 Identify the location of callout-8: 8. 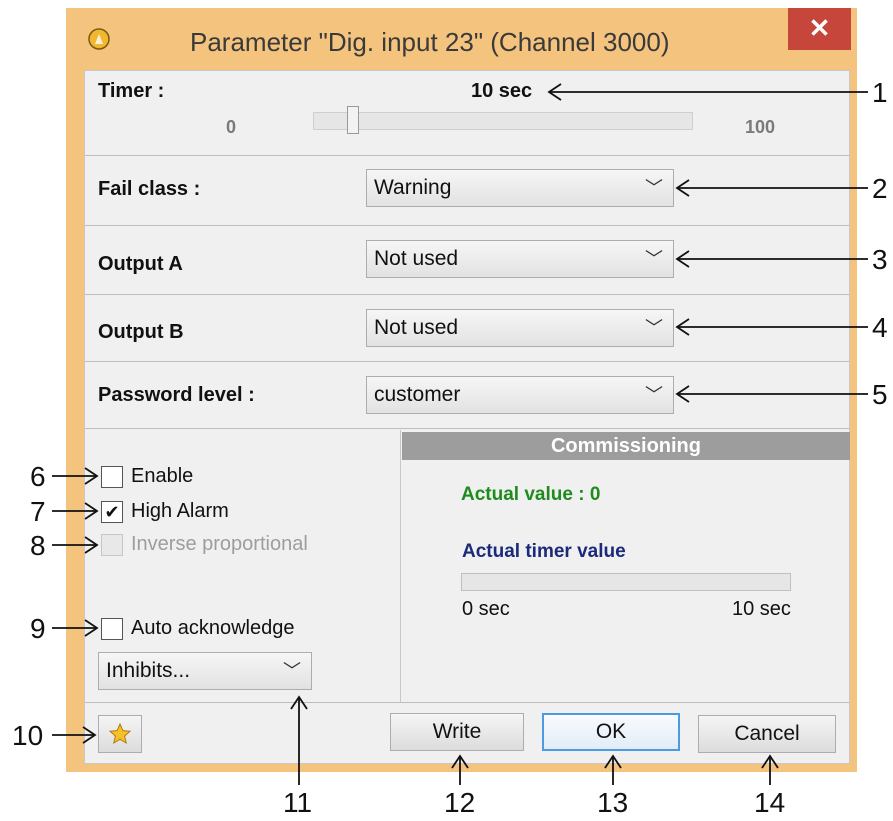
(38, 545).